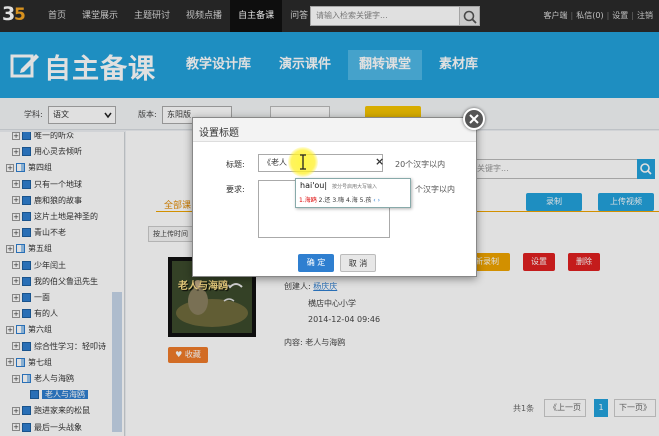 This screenshot has height=436, width=659. What do you see at coordinates (435, 189) in the screenshot?
I see `requirement-length-hint: 个汉字以内` at bounding box center [435, 189].